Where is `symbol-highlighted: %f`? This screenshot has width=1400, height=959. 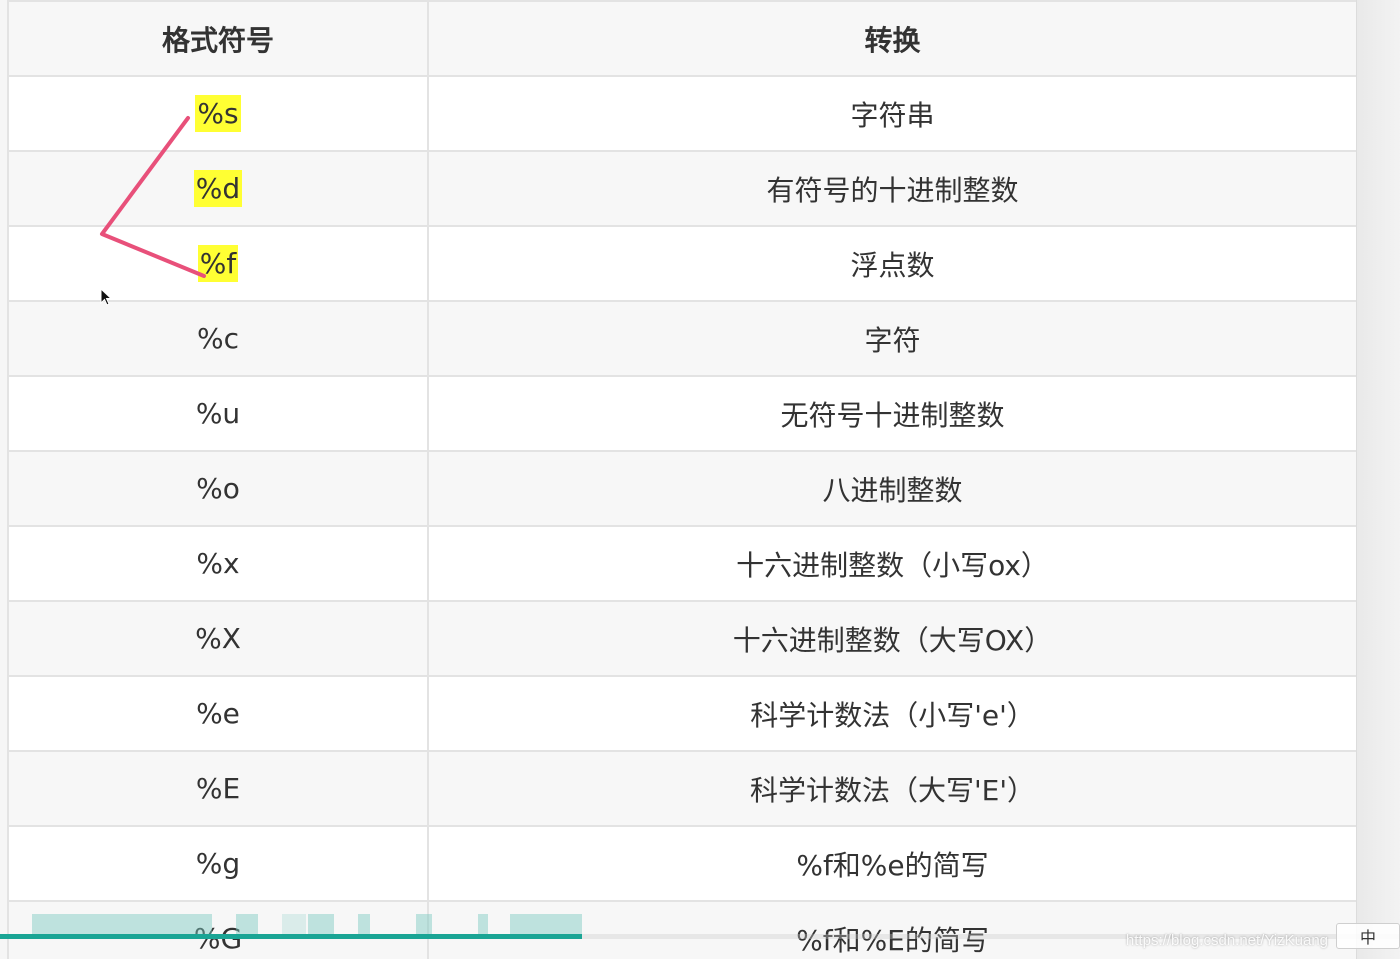 symbol-highlighted: %f is located at coordinates (218, 263).